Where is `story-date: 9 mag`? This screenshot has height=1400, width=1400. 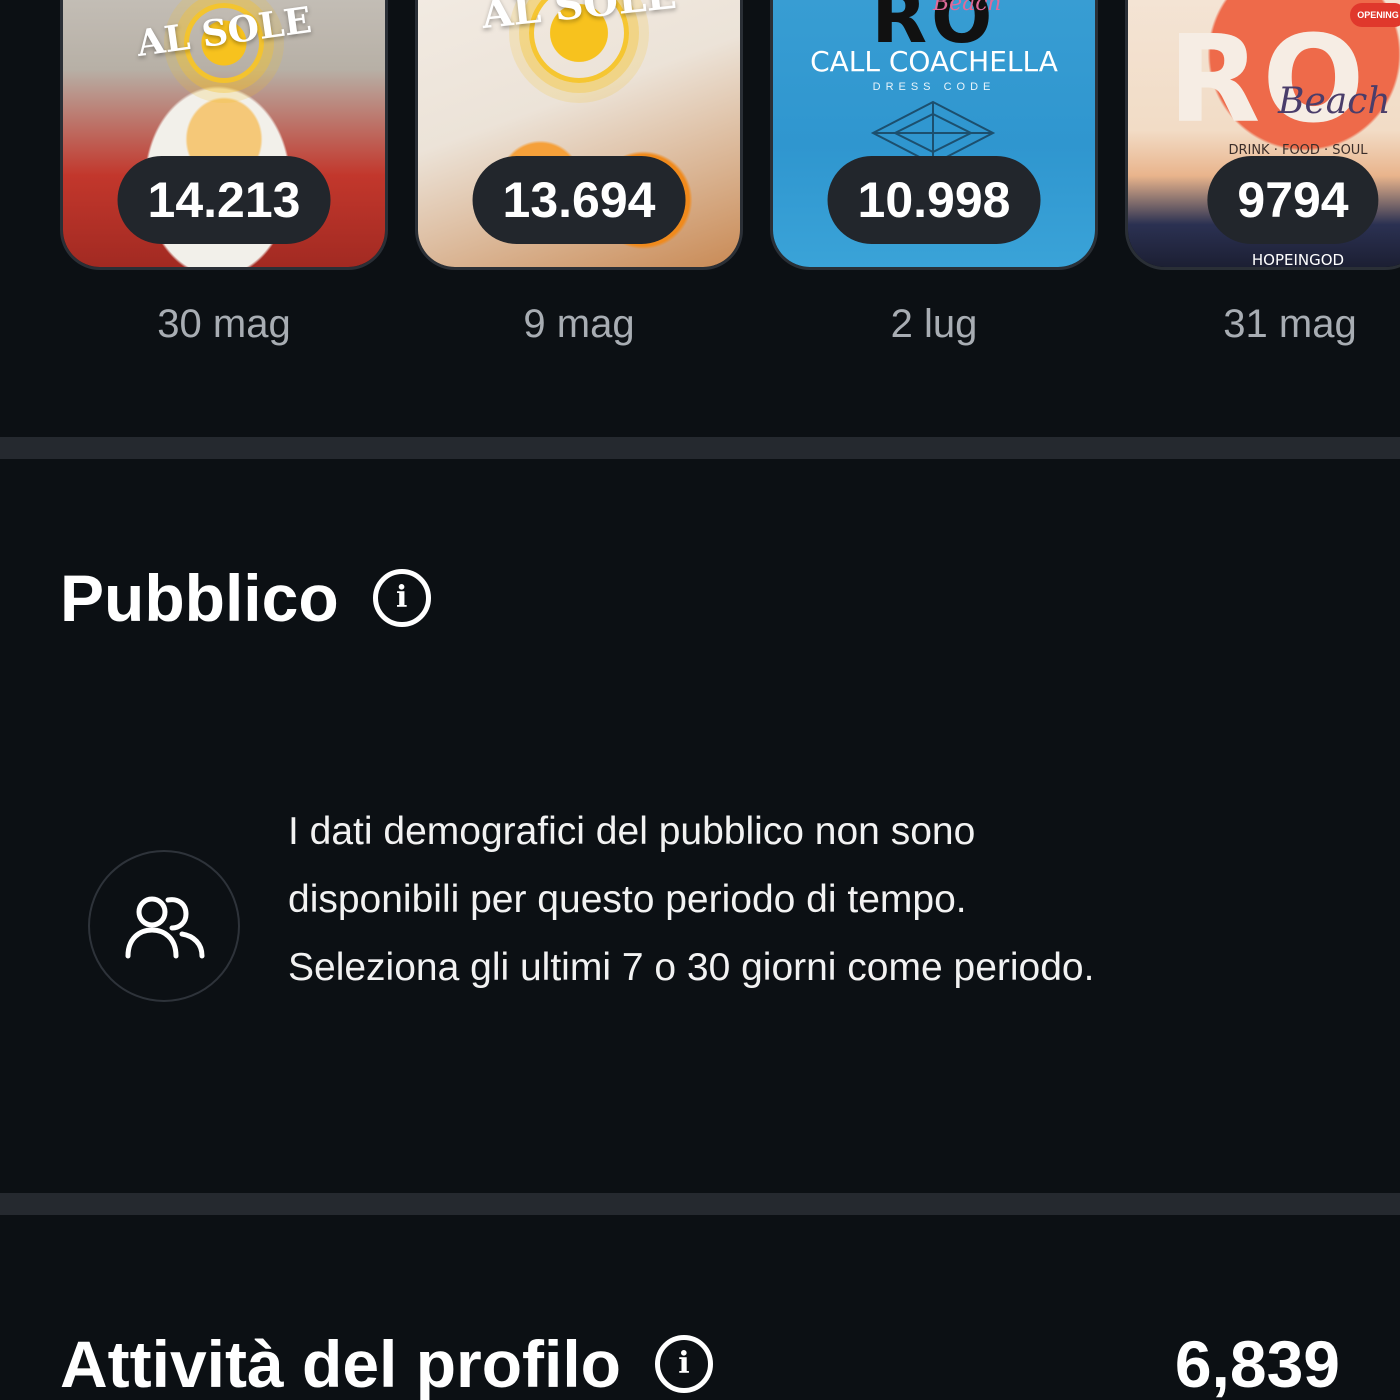
story-date: 9 mag is located at coordinates (579, 324).